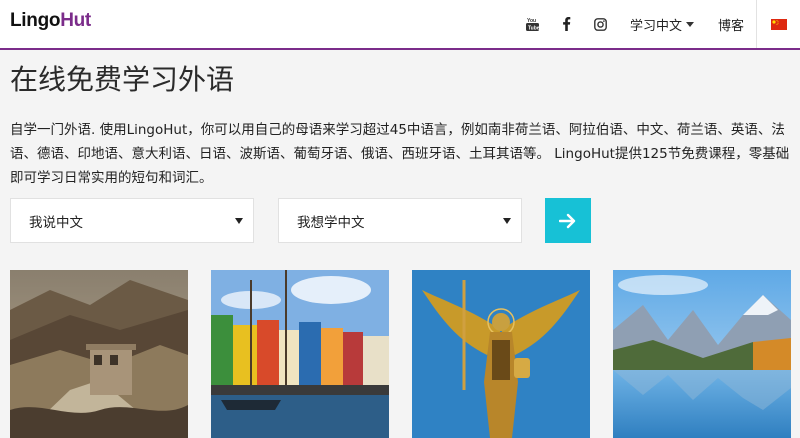 Image resolution: width=800 pixels, height=438 pixels. I want to click on arrow-right-icon, so click(567, 220).